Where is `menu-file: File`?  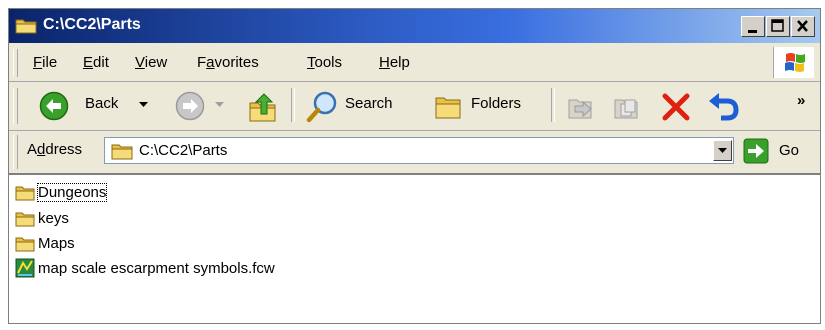
menu-file: File is located at coordinates (45, 62).